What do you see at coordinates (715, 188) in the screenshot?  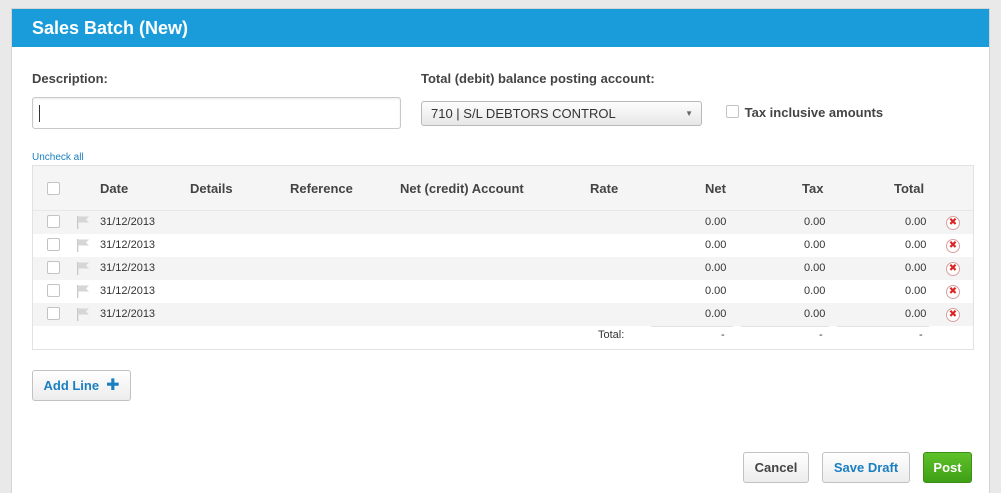 I see `col-net: Net` at bounding box center [715, 188].